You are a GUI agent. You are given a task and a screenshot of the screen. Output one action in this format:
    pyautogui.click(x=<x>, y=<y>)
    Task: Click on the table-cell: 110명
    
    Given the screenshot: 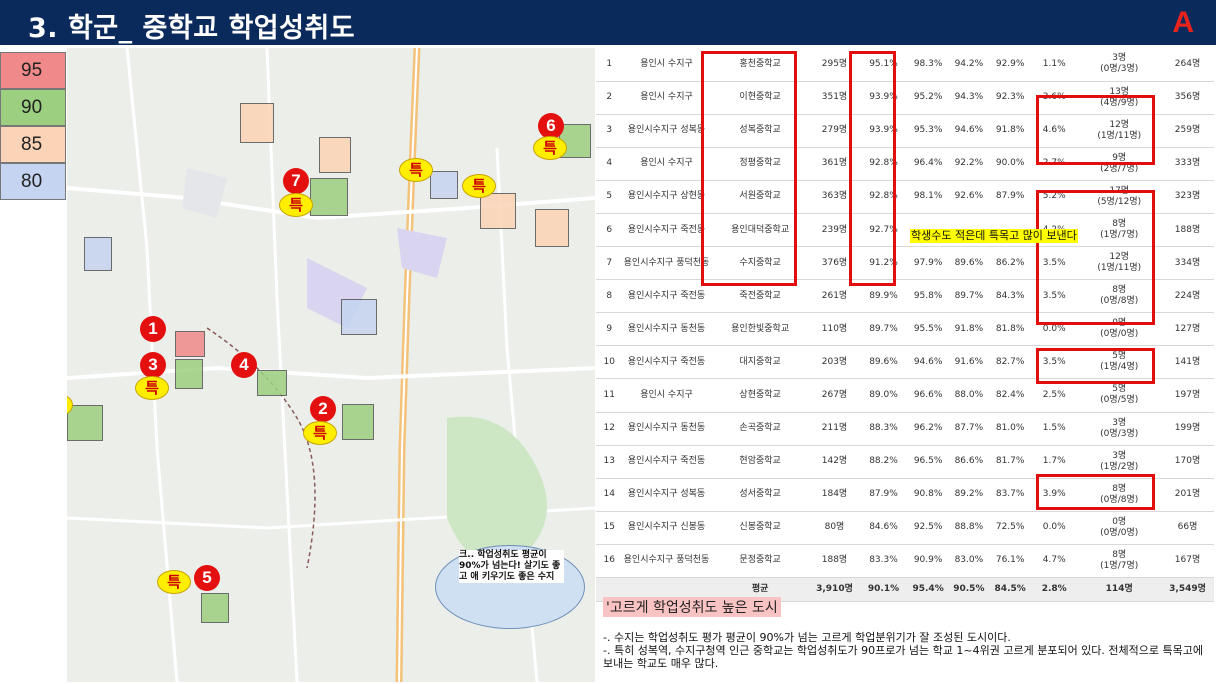 What is the action you would take?
    pyautogui.click(x=834, y=329)
    